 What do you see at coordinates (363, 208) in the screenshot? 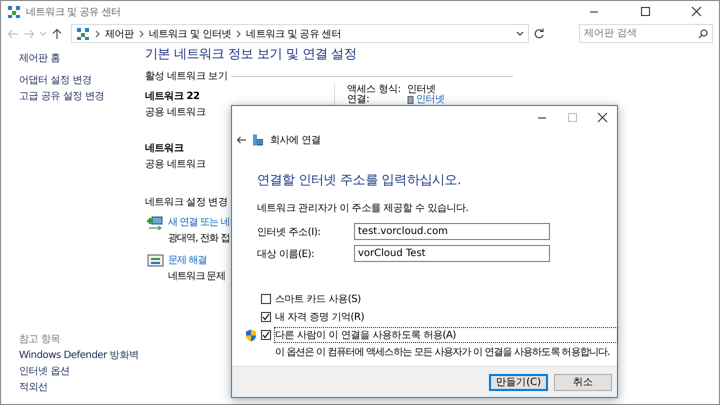
I see `instruction-text: 네트워크 관리자가 이 주소를 제공할 수 있습니다.` at bounding box center [363, 208].